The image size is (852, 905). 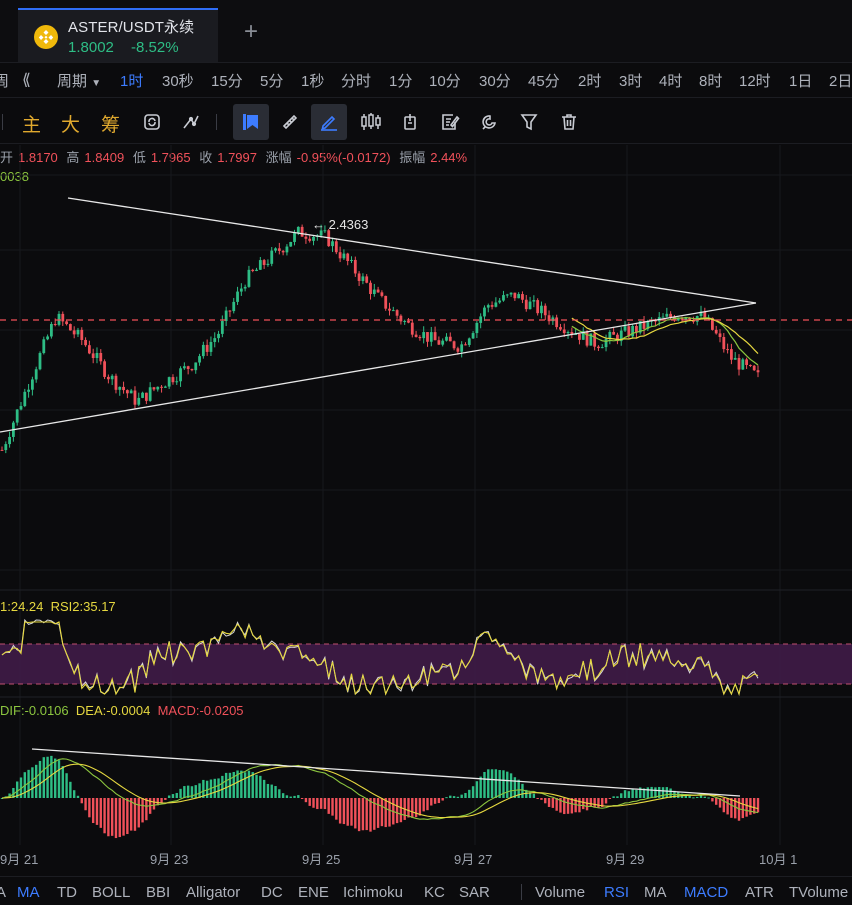 I want to click on support-trendline, so click(x=378, y=367).